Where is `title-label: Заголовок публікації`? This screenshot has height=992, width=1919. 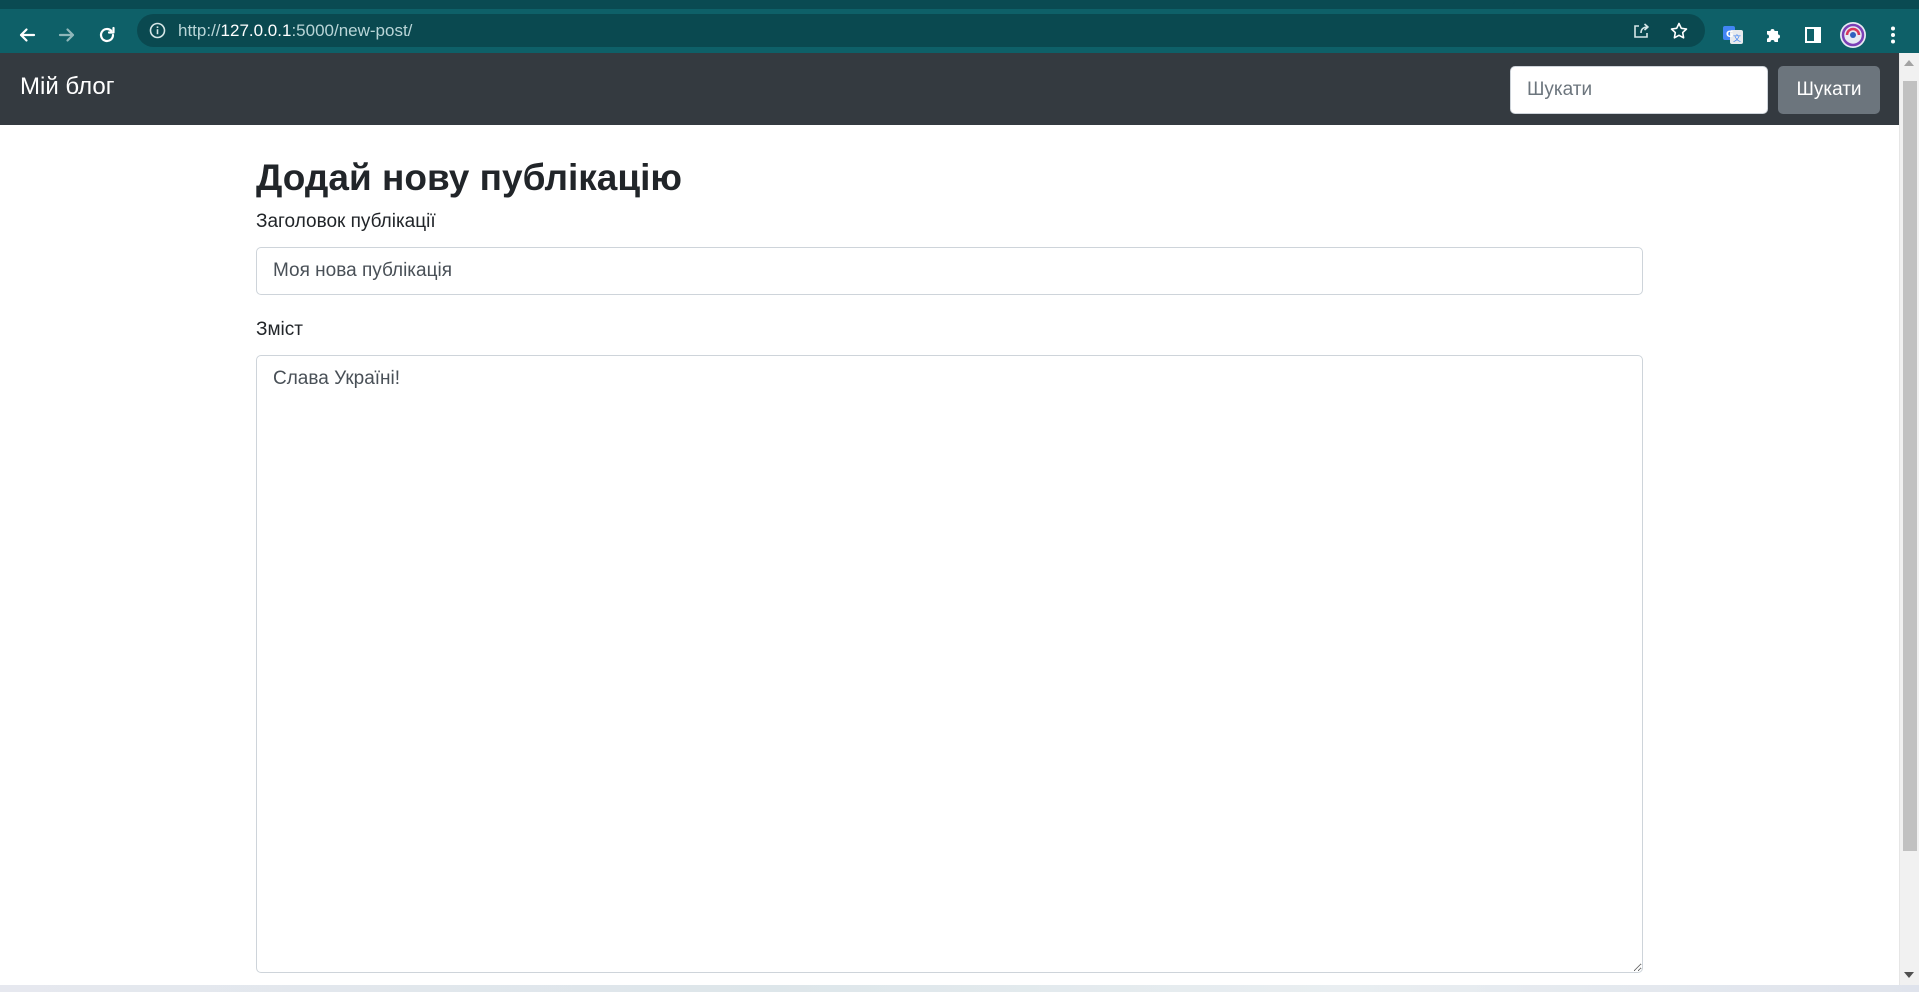 title-label: Заголовок публікації is located at coordinates (346, 221).